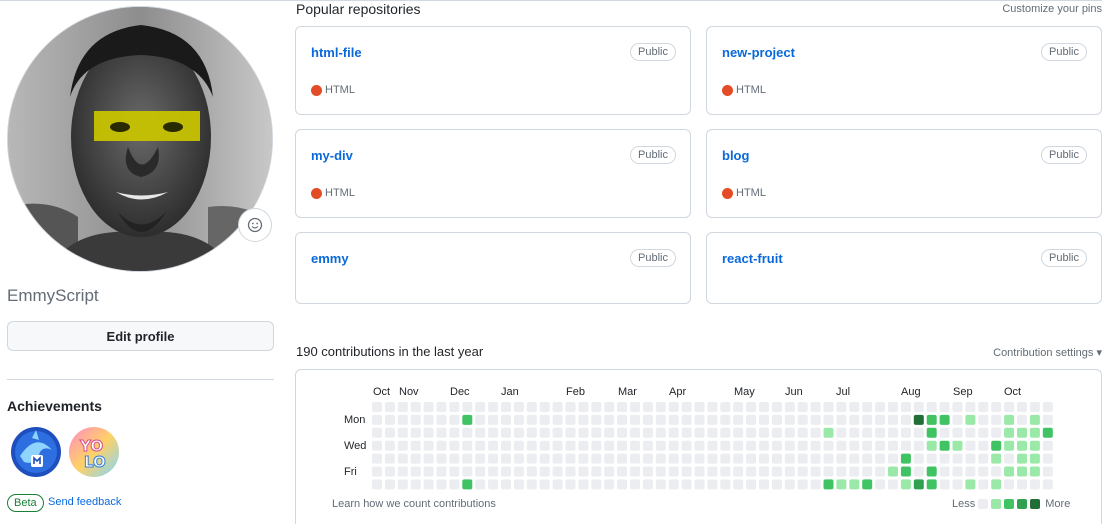 This screenshot has width=1102, height=524. Describe the element at coordinates (140, 139) in the screenshot. I see `avatar` at that location.